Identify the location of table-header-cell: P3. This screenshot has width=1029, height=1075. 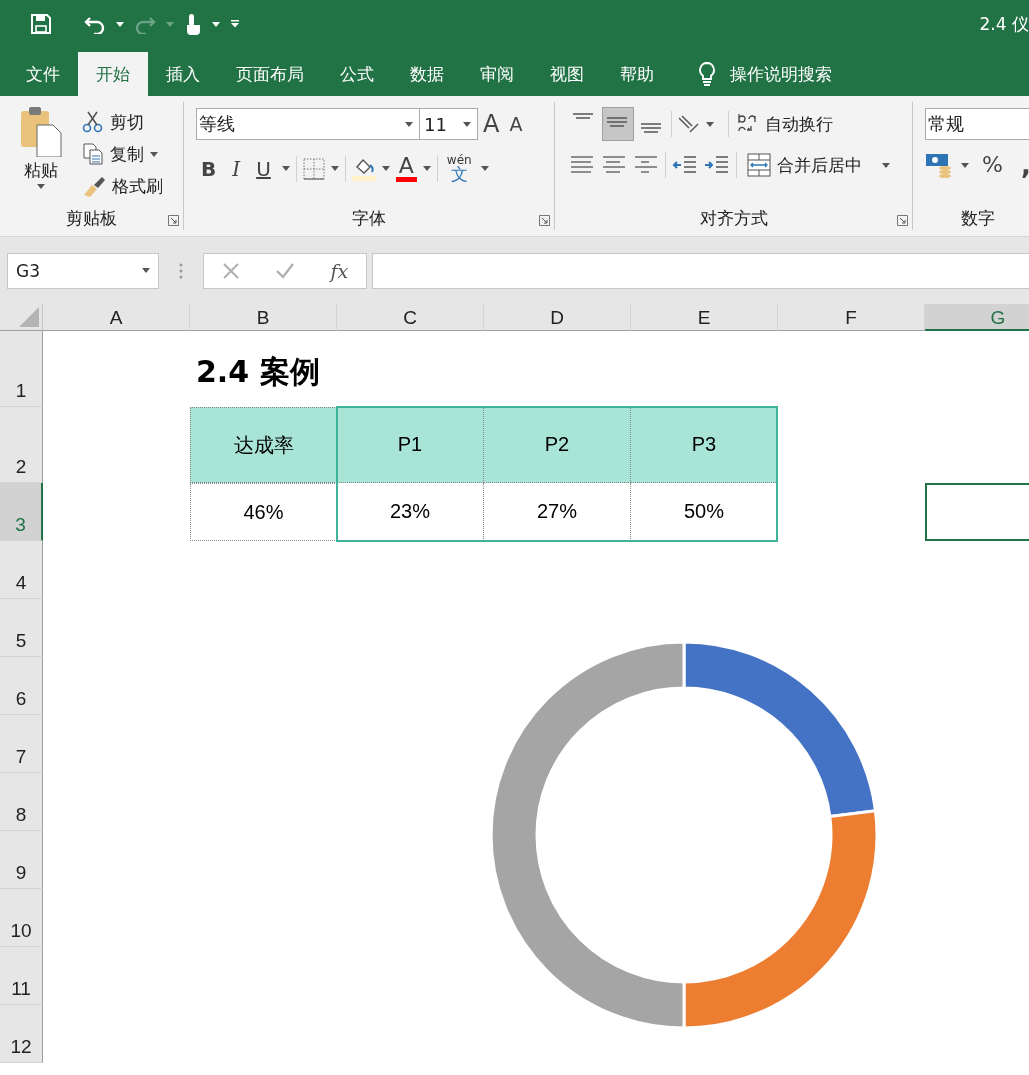
(704, 445).